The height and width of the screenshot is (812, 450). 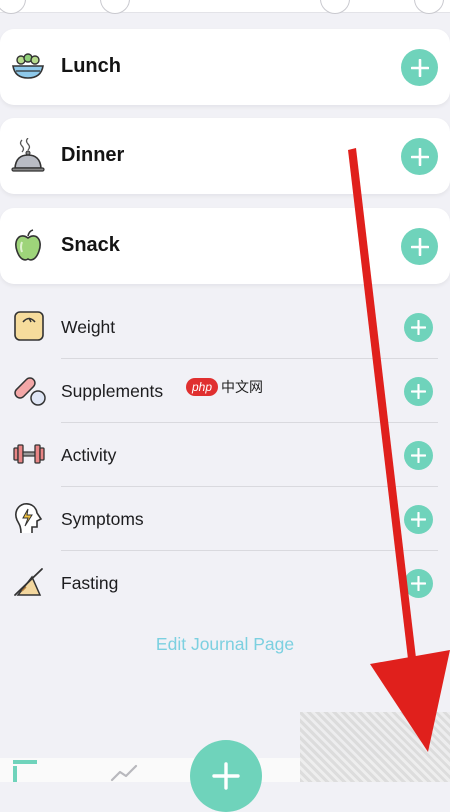 What do you see at coordinates (375, 747) in the screenshot?
I see `blurred-area` at bounding box center [375, 747].